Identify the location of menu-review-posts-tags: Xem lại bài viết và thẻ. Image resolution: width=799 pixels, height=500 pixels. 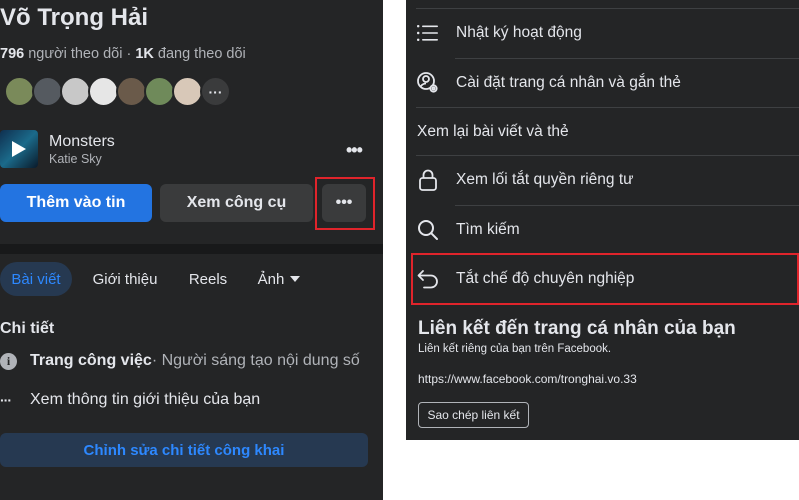
(602, 132).